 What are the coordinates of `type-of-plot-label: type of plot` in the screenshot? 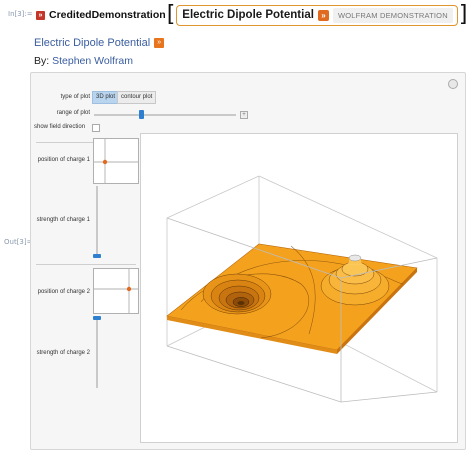 It's located at (75, 97).